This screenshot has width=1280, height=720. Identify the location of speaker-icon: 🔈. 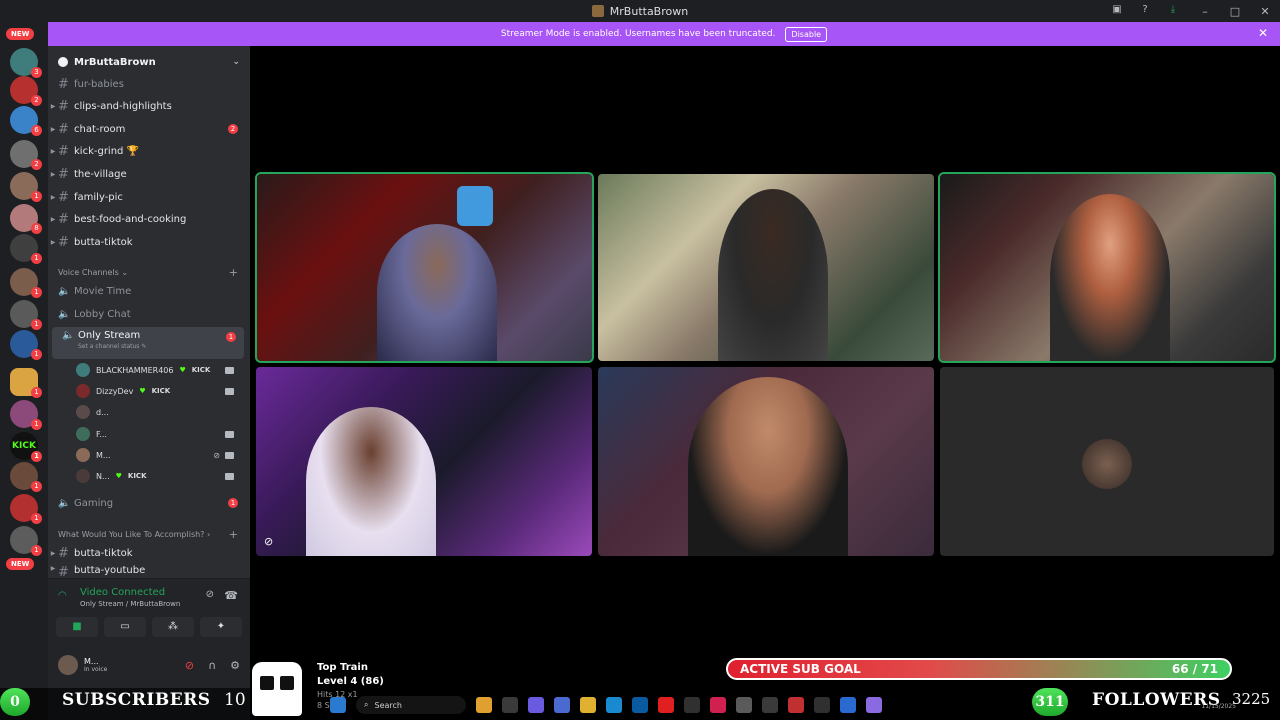
(64, 314).